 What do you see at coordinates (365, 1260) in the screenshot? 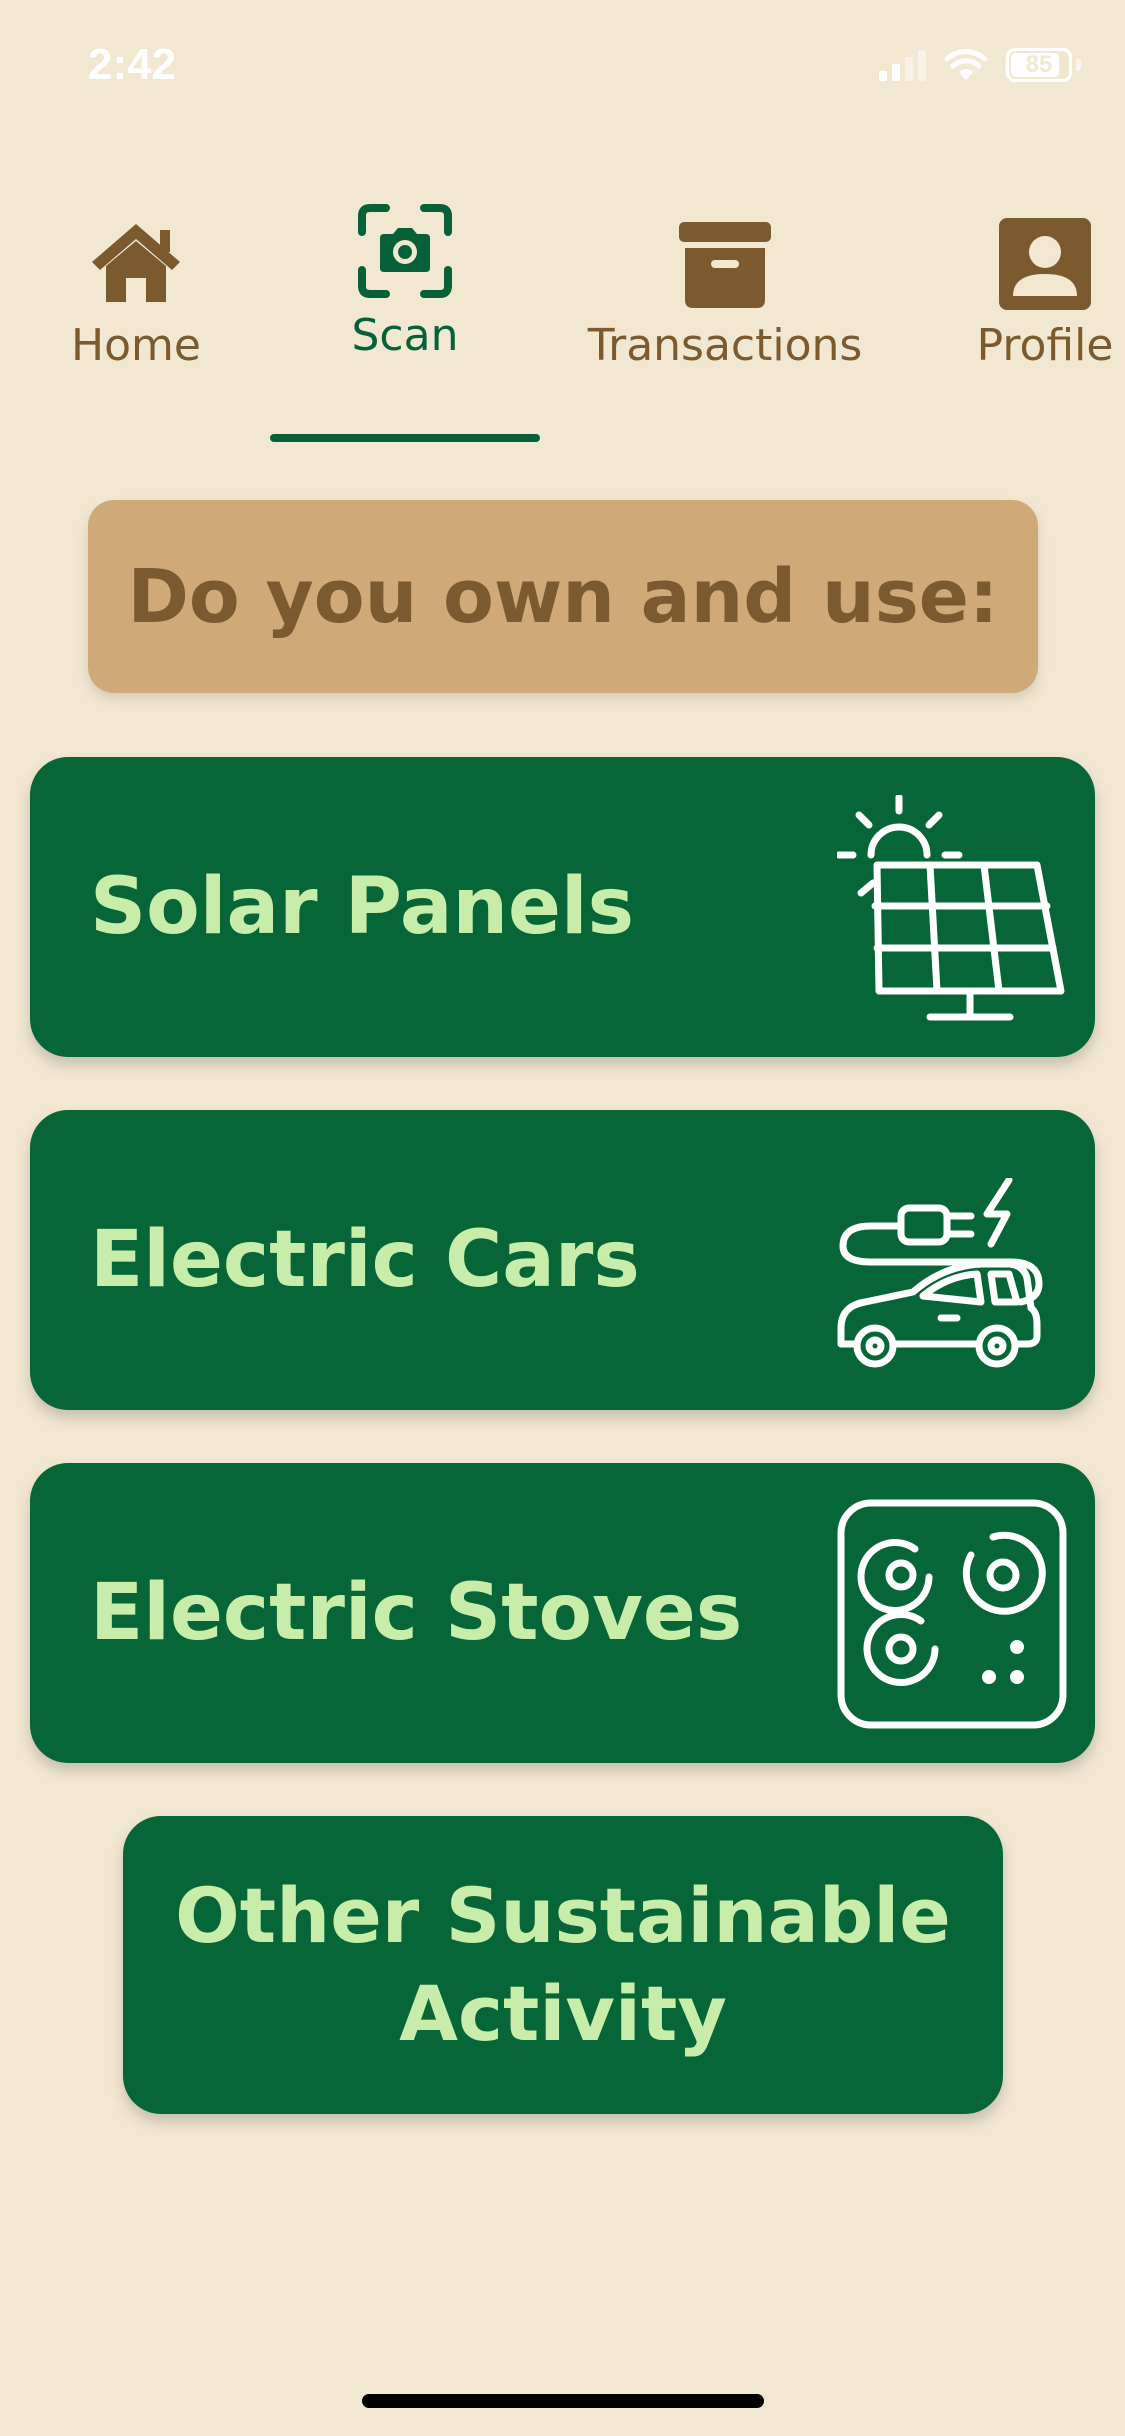
I see `electric-cars-label: Electric Cars` at bounding box center [365, 1260].